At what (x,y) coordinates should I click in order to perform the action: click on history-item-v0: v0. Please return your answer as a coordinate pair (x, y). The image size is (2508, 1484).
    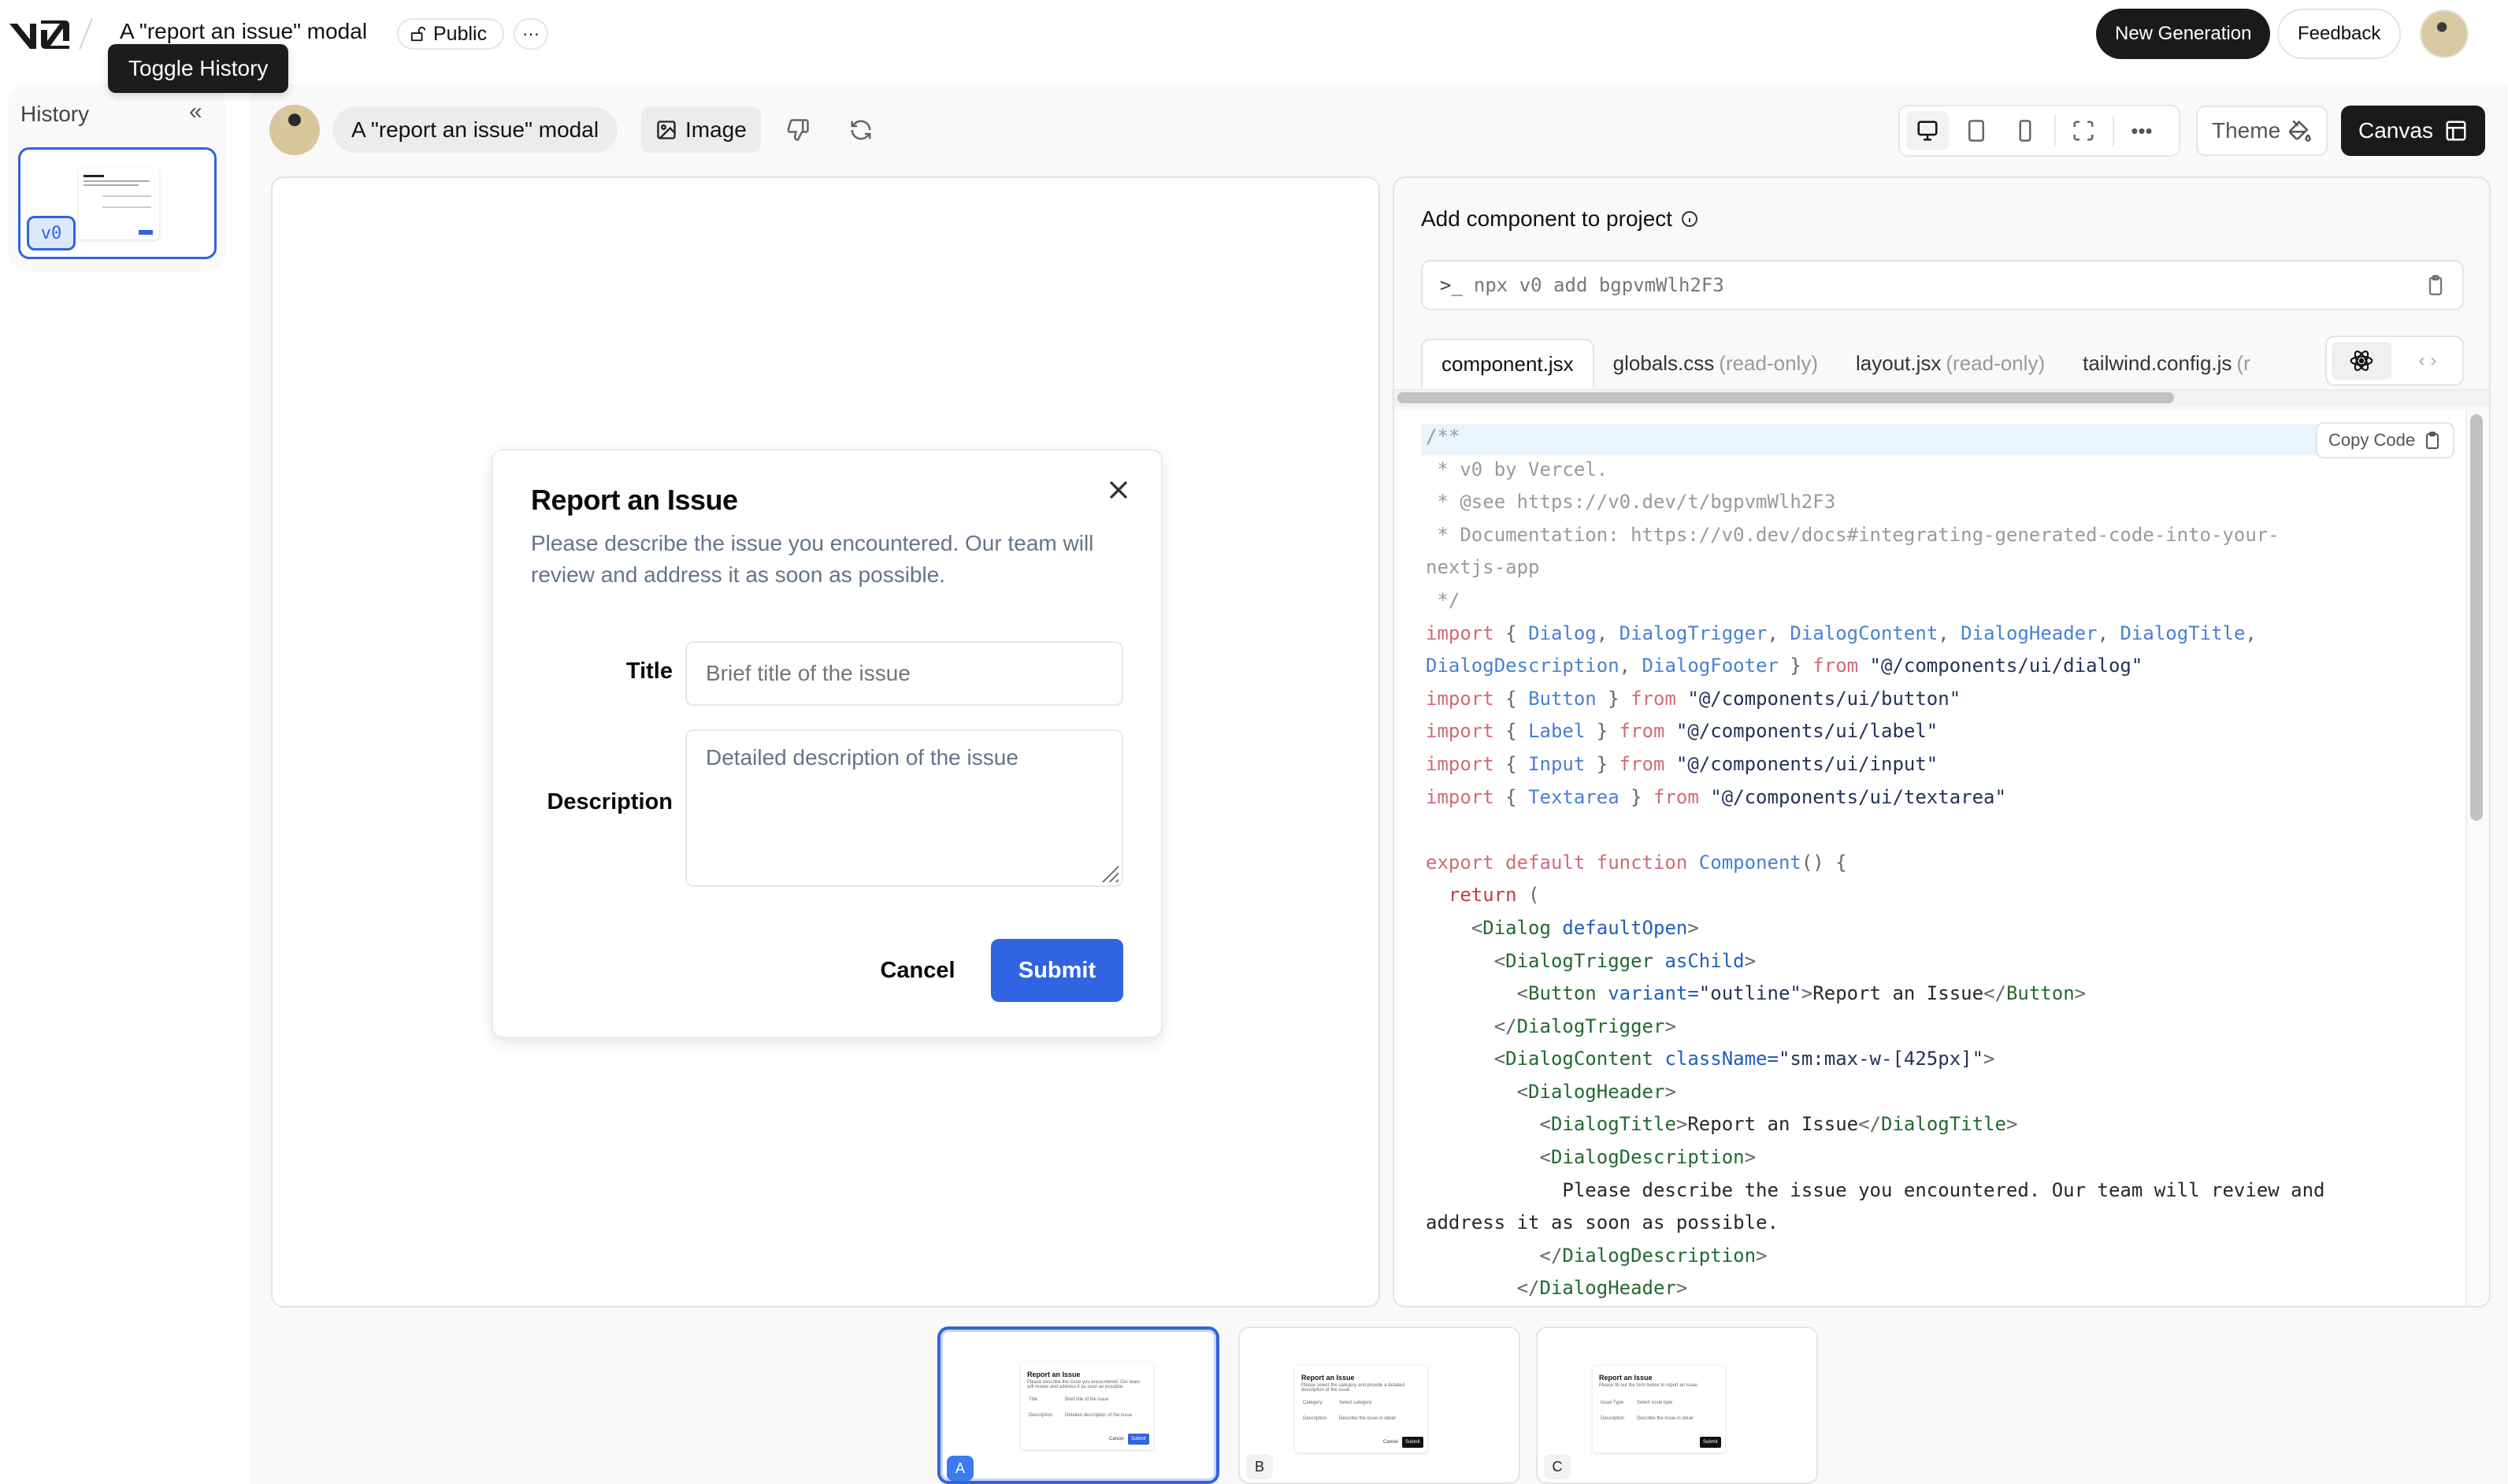
    Looking at the image, I should click on (117, 203).